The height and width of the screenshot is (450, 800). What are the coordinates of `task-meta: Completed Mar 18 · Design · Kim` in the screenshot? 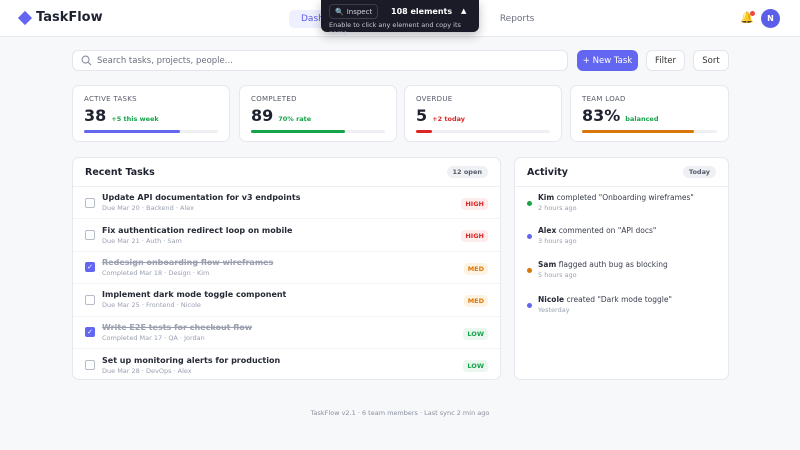 It's located at (156, 272).